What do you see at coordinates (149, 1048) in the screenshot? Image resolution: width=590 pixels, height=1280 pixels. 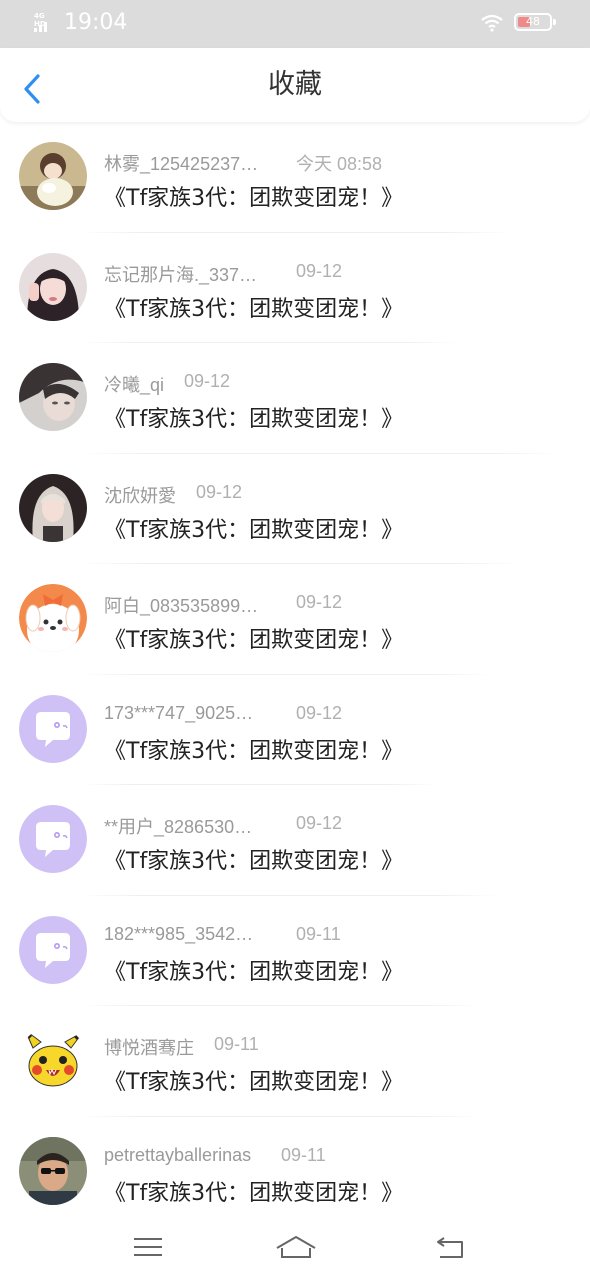 I see `item-username: 博悦酒骞庄` at bounding box center [149, 1048].